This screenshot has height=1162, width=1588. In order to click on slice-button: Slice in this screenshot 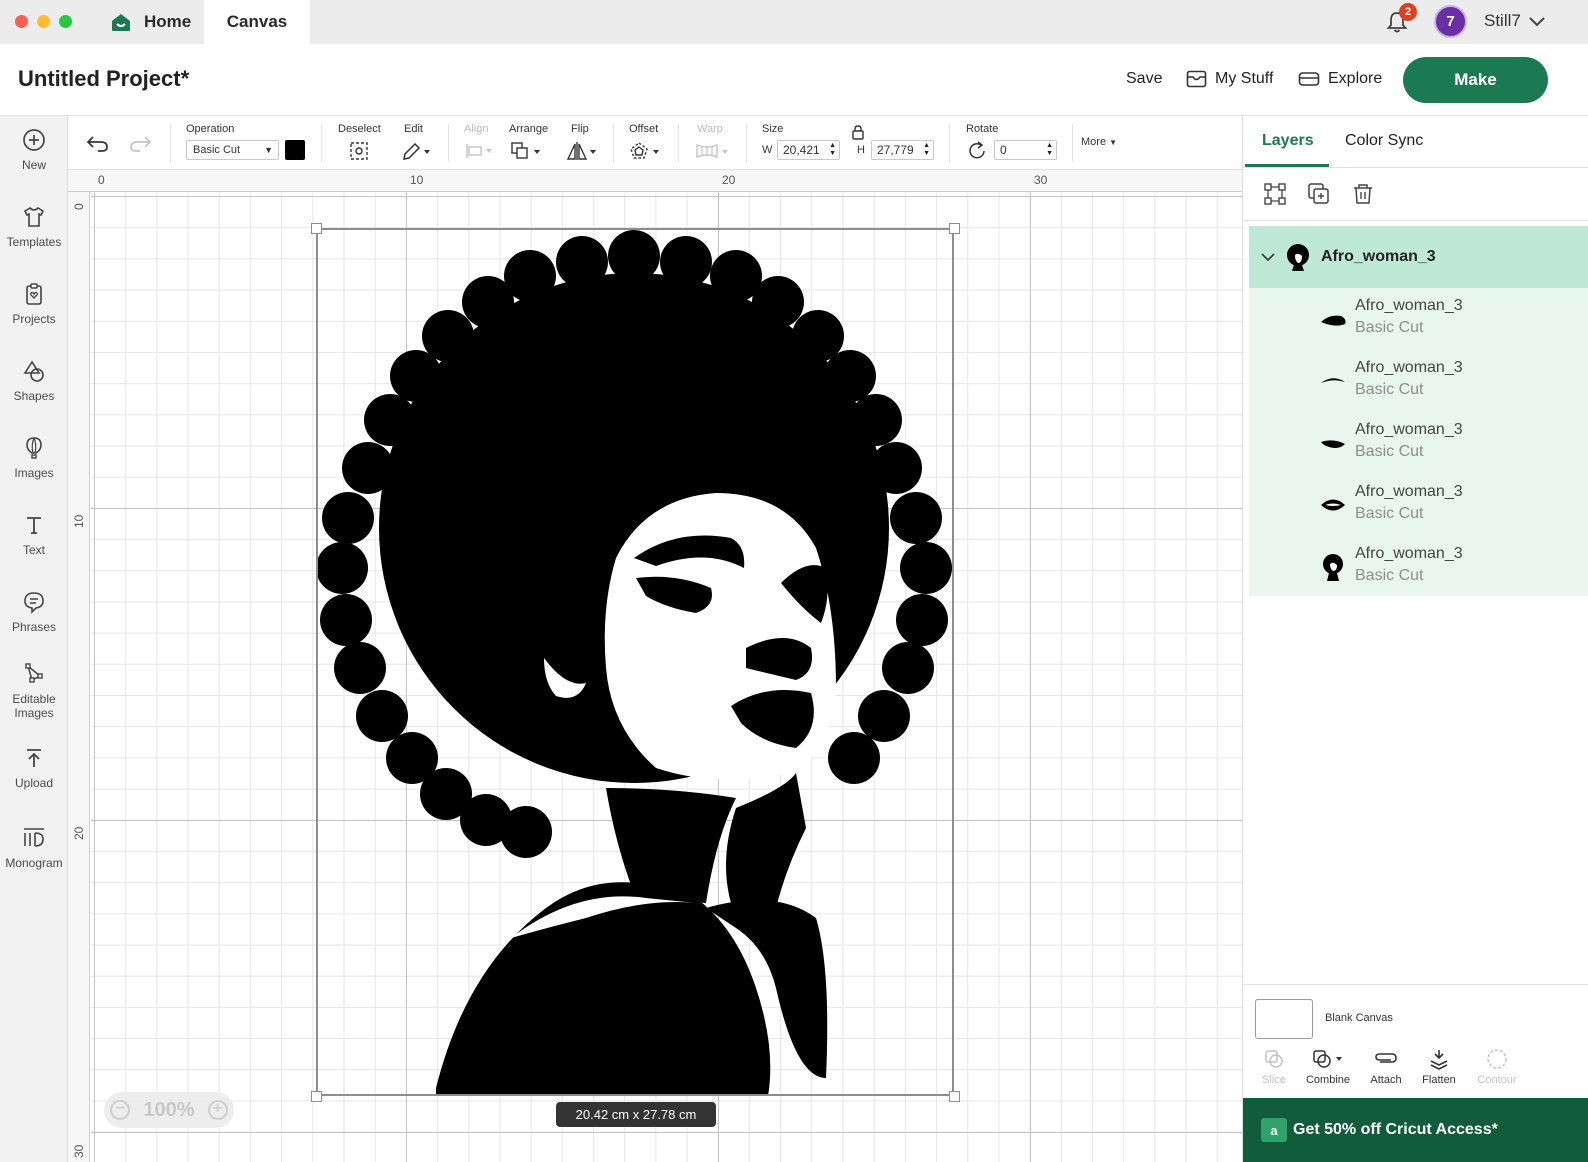, I will do `click(1274, 1067)`.